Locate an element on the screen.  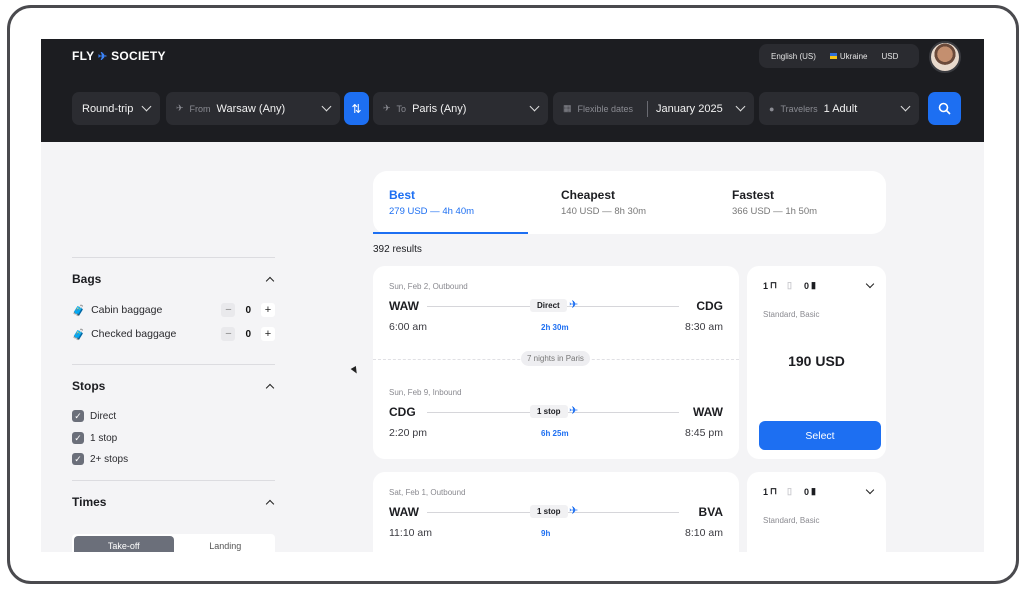
times-toggle: Take-off Landing is located at coordinates (173, 543).